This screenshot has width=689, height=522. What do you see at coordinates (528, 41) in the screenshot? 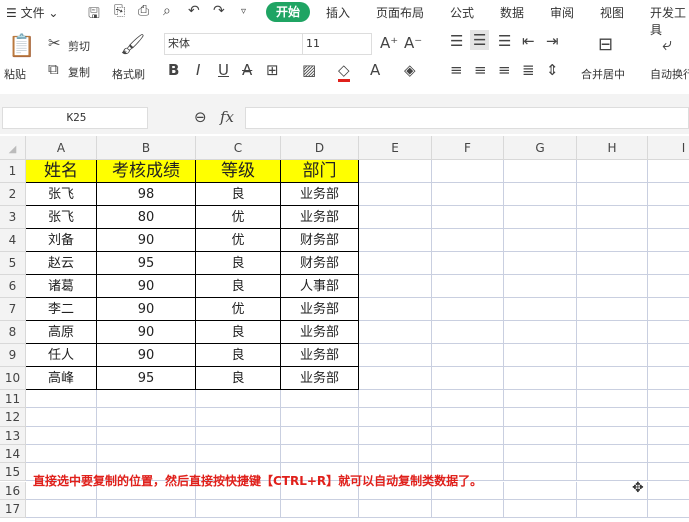
I see `indent-decrease-icon: ⇤` at bounding box center [528, 41].